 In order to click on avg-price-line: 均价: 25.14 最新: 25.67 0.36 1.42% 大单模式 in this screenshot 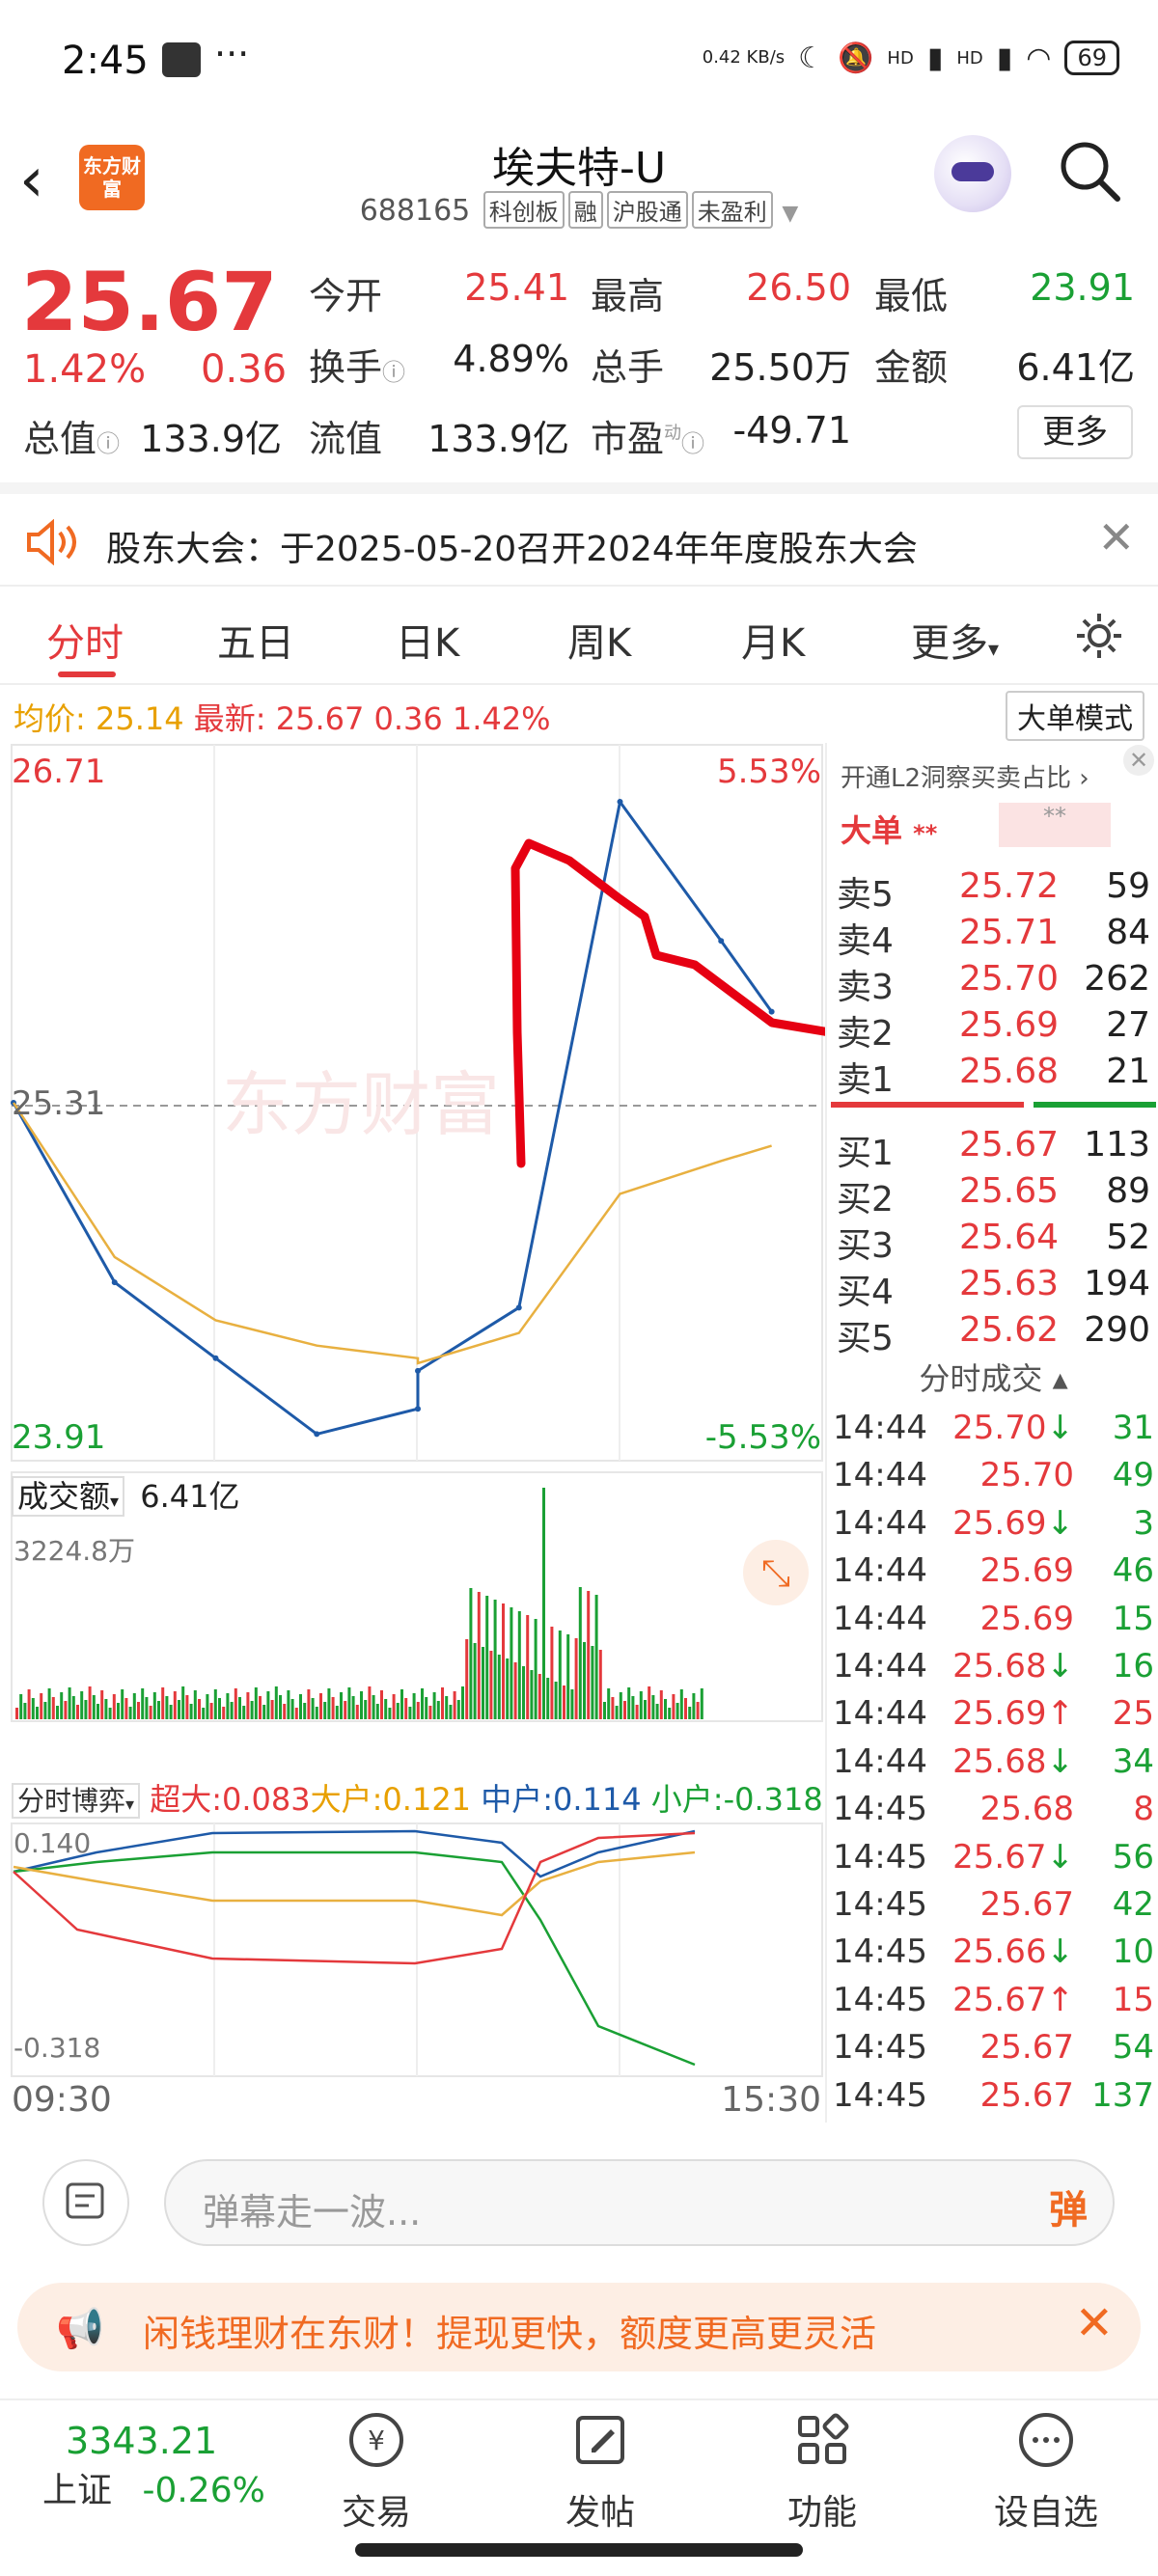, I will do `click(579, 714)`.